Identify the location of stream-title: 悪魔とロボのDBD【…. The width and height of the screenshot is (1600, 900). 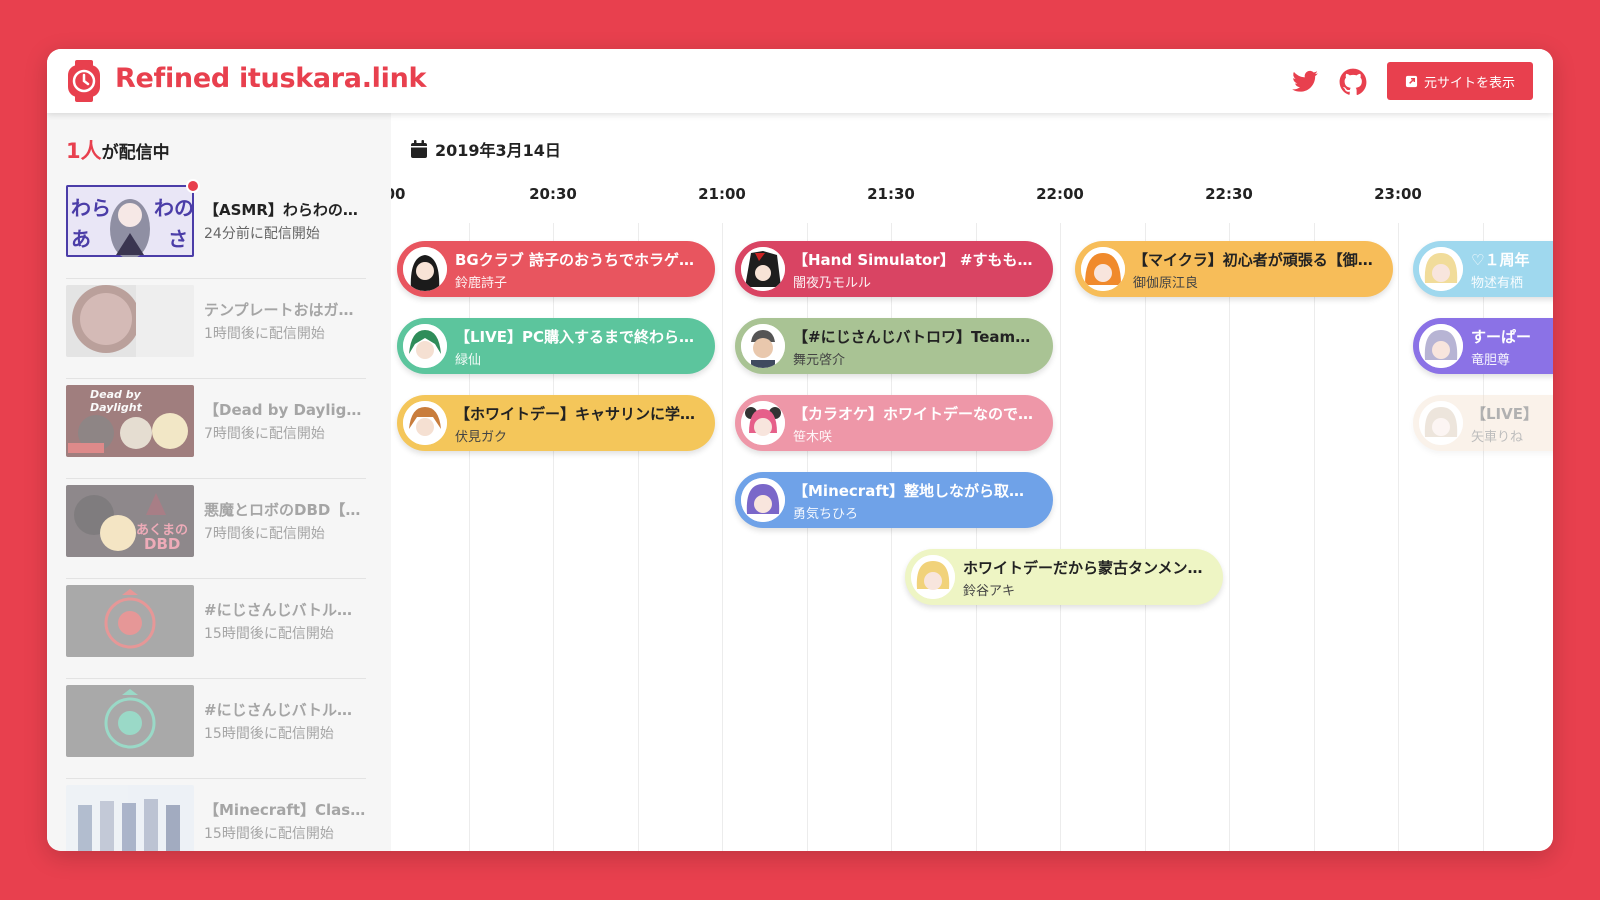
(282, 510).